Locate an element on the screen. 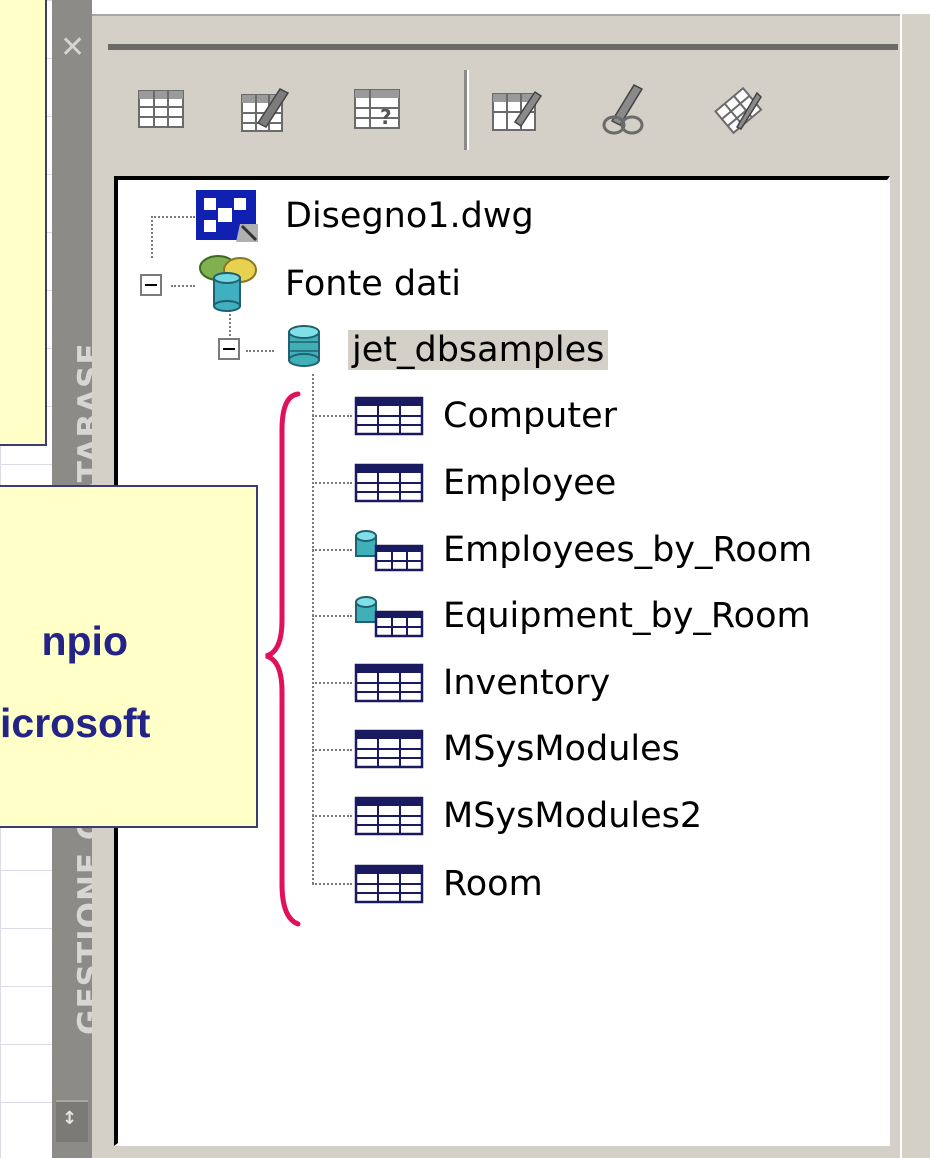 The width and height of the screenshot is (930, 1158). new-label-template-icon is located at coordinates (623, 109).